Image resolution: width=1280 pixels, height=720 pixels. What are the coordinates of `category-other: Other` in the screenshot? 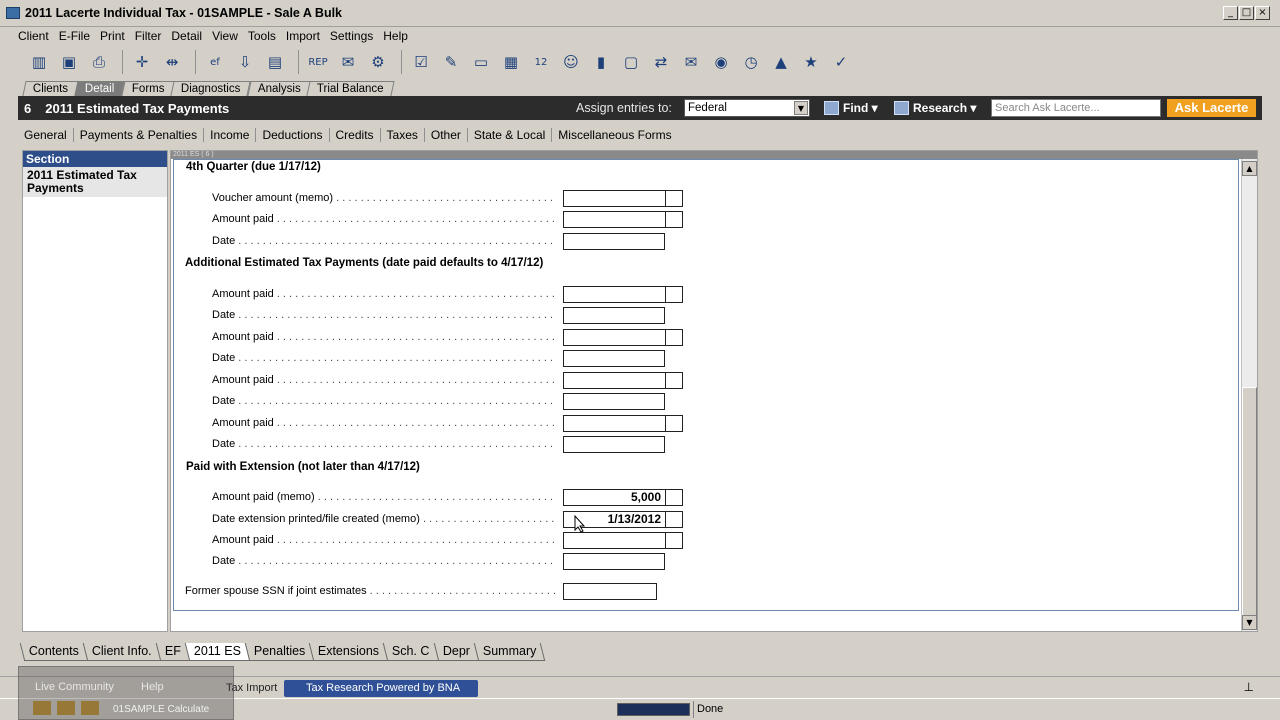 It's located at (446, 135).